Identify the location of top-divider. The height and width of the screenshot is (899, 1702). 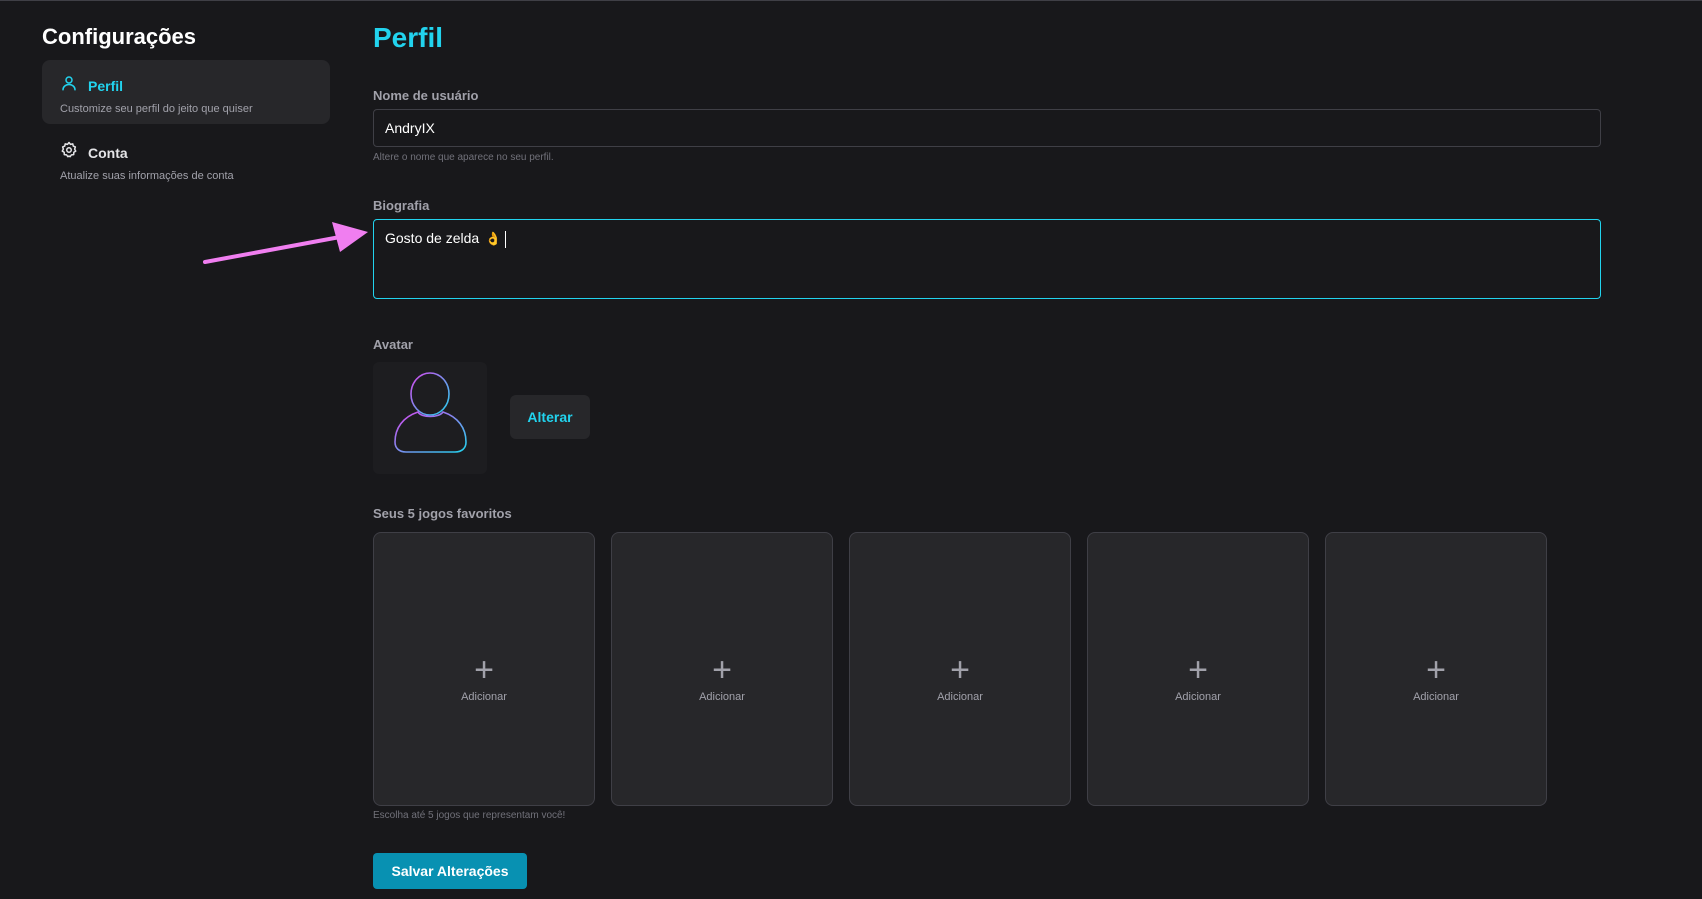
(851, 0).